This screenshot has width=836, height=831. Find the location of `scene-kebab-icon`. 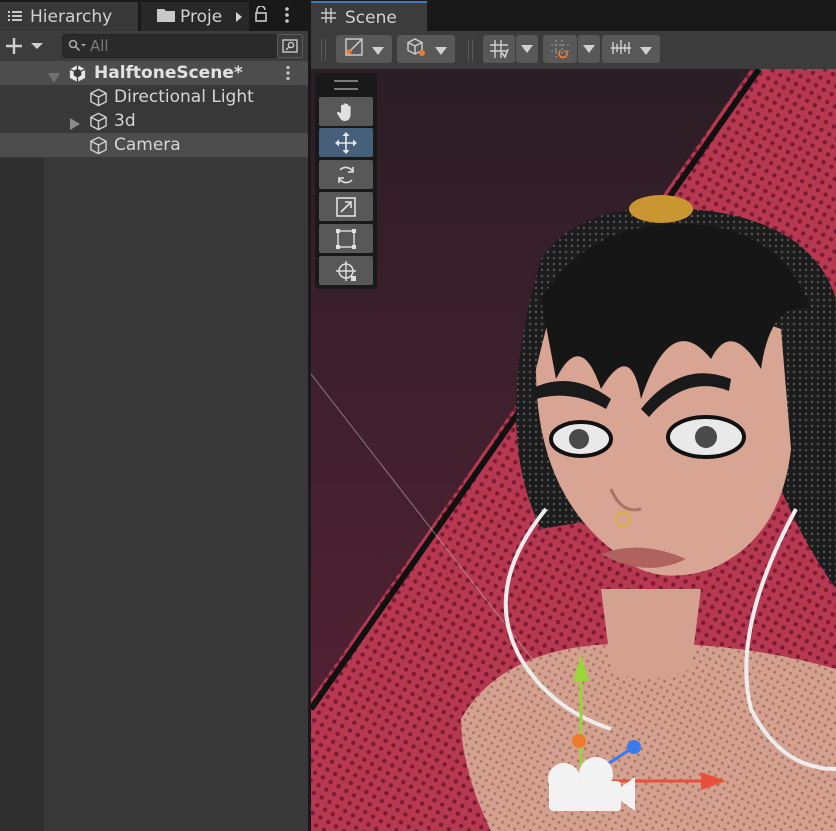

scene-kebab-icon is located at coordinates (288, 75).